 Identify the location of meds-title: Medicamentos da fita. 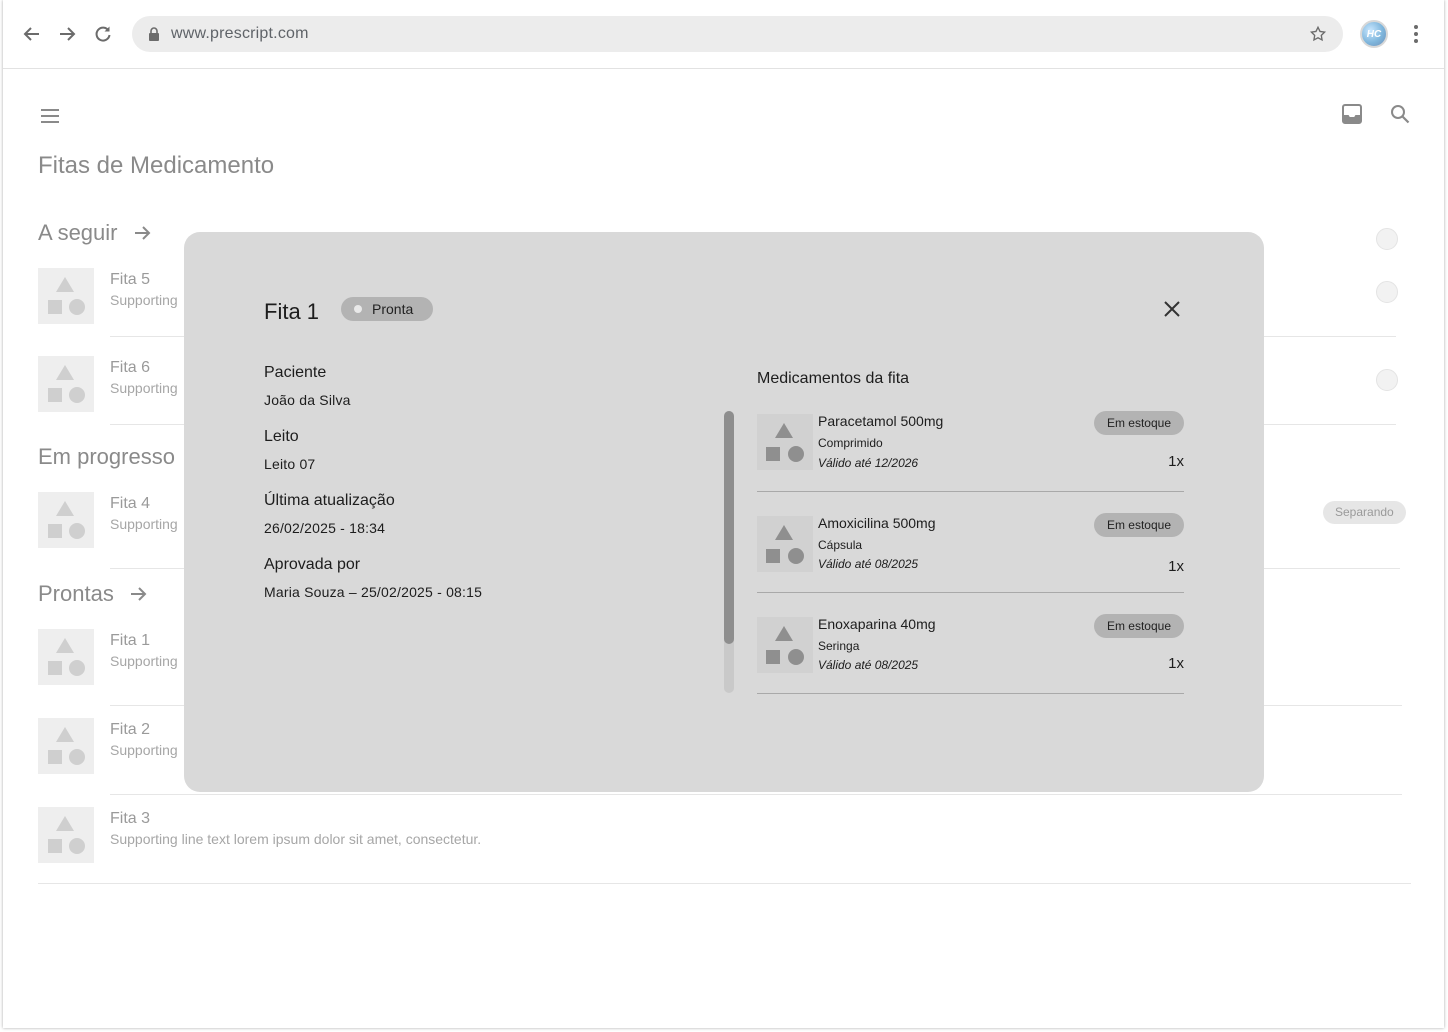
(833, 378).